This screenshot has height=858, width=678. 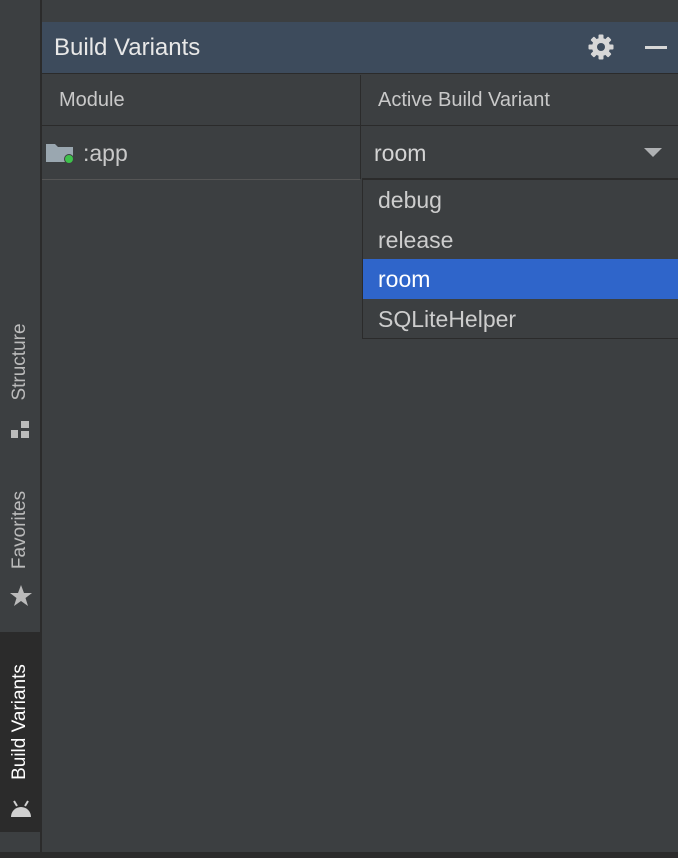 I want to click on column-separator, so click(x=360, y=100).